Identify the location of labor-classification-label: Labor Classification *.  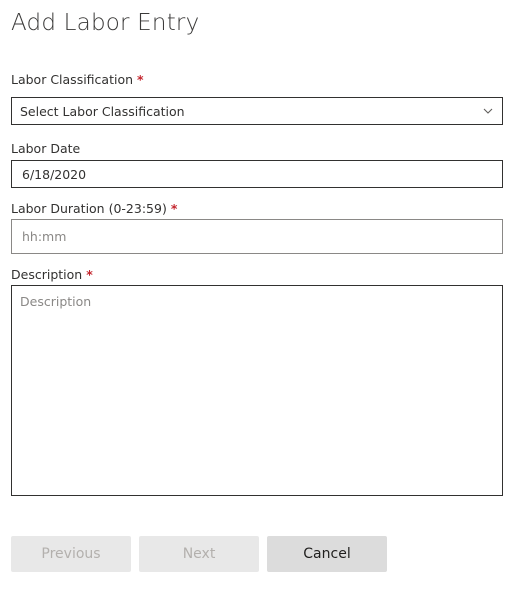
(77, 79).